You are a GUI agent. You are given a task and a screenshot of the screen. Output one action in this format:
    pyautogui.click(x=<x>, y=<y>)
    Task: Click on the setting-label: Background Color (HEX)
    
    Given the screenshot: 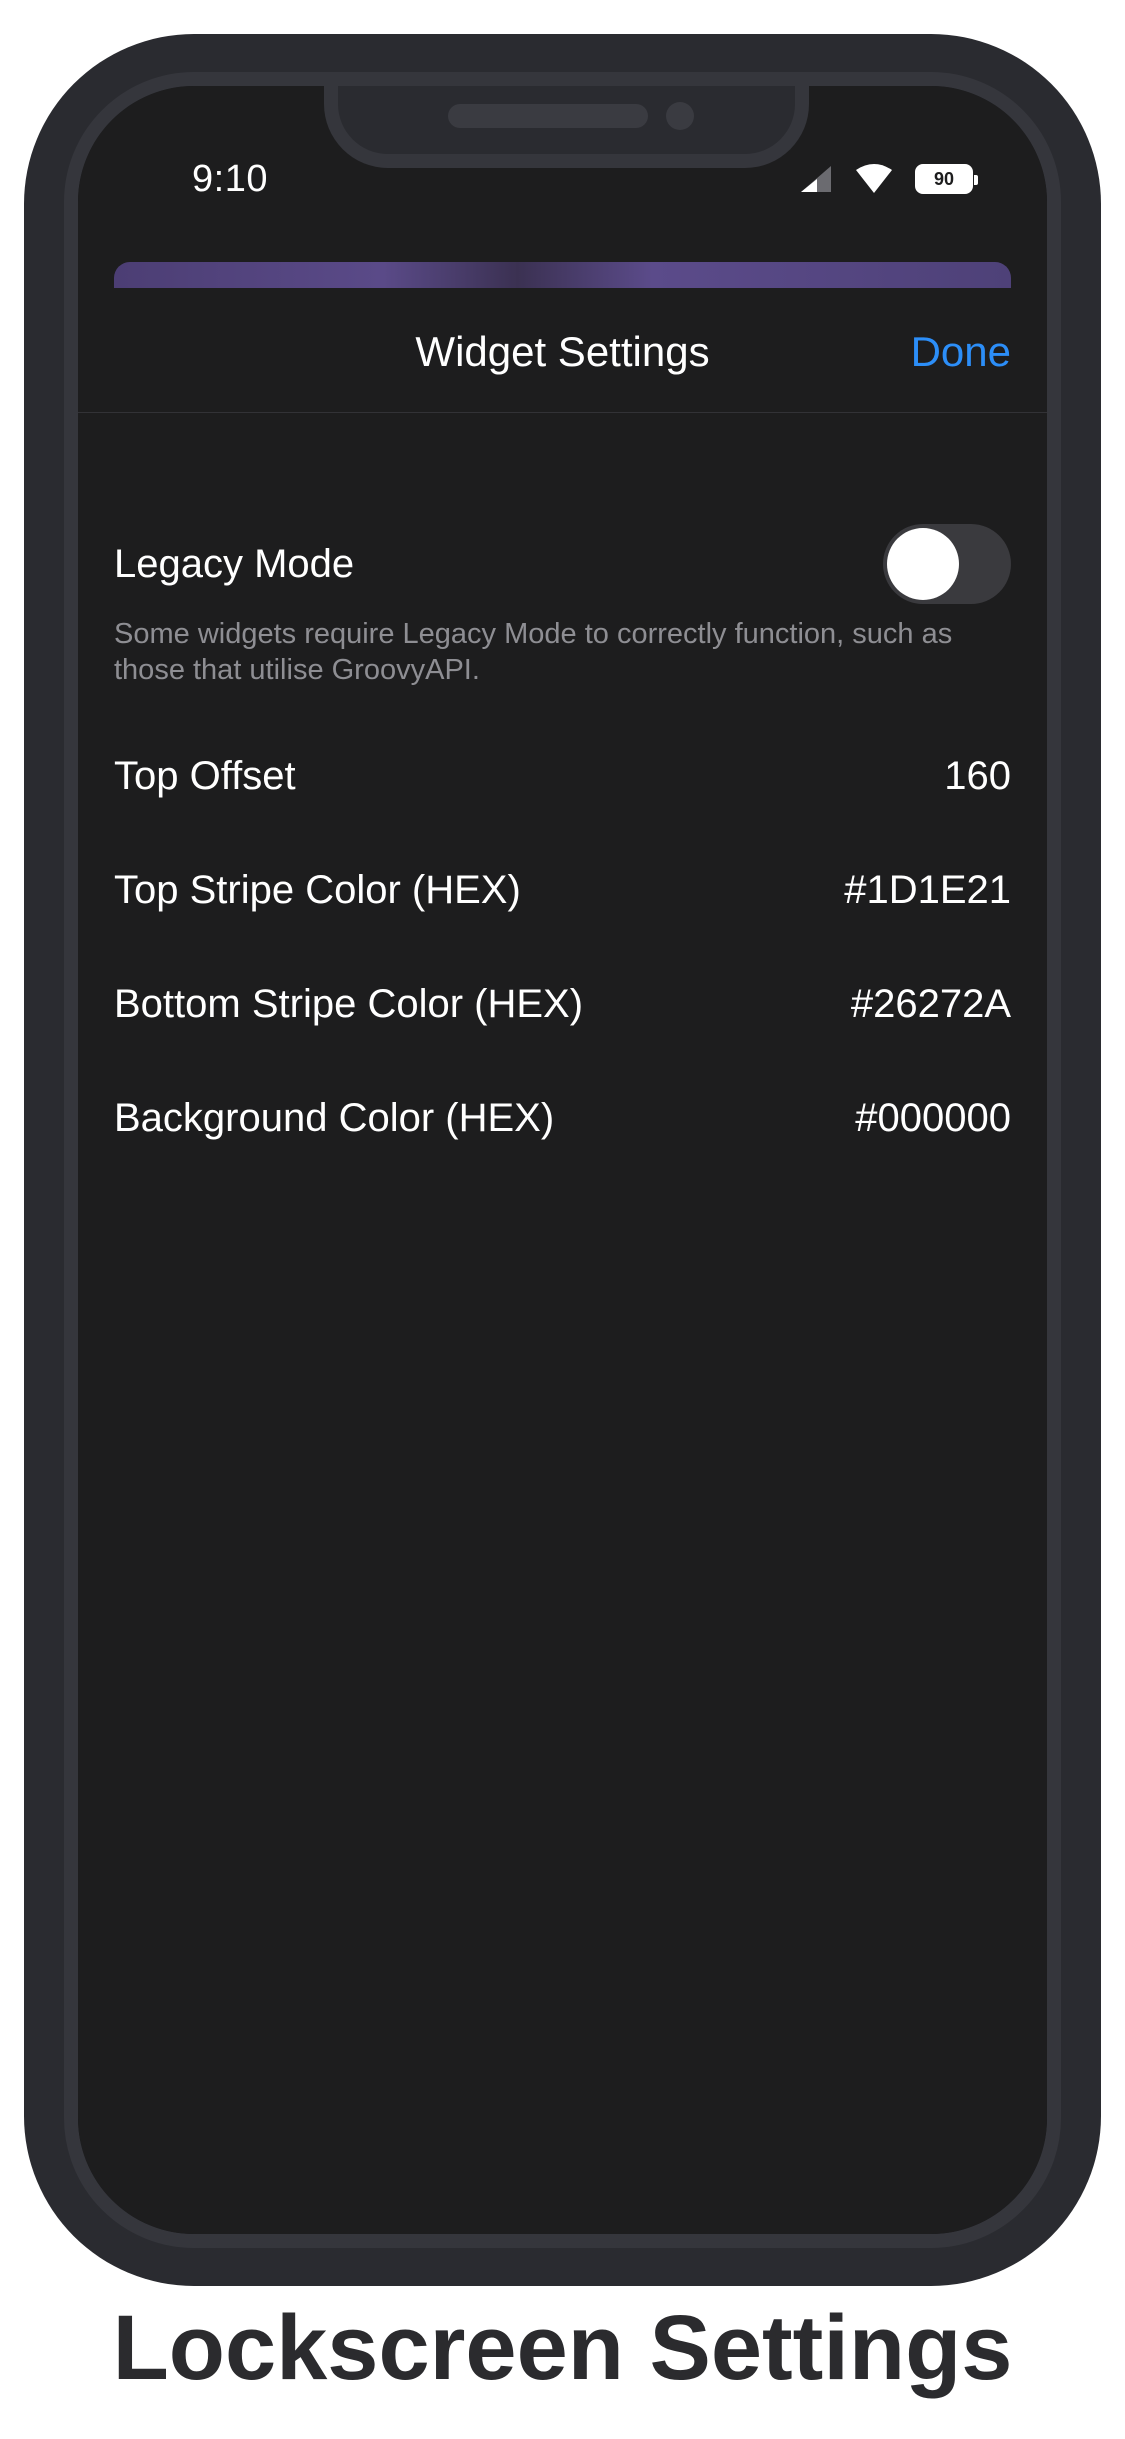 What is the action you would take?
    pyautogui.click(x=334, y=1118)
    